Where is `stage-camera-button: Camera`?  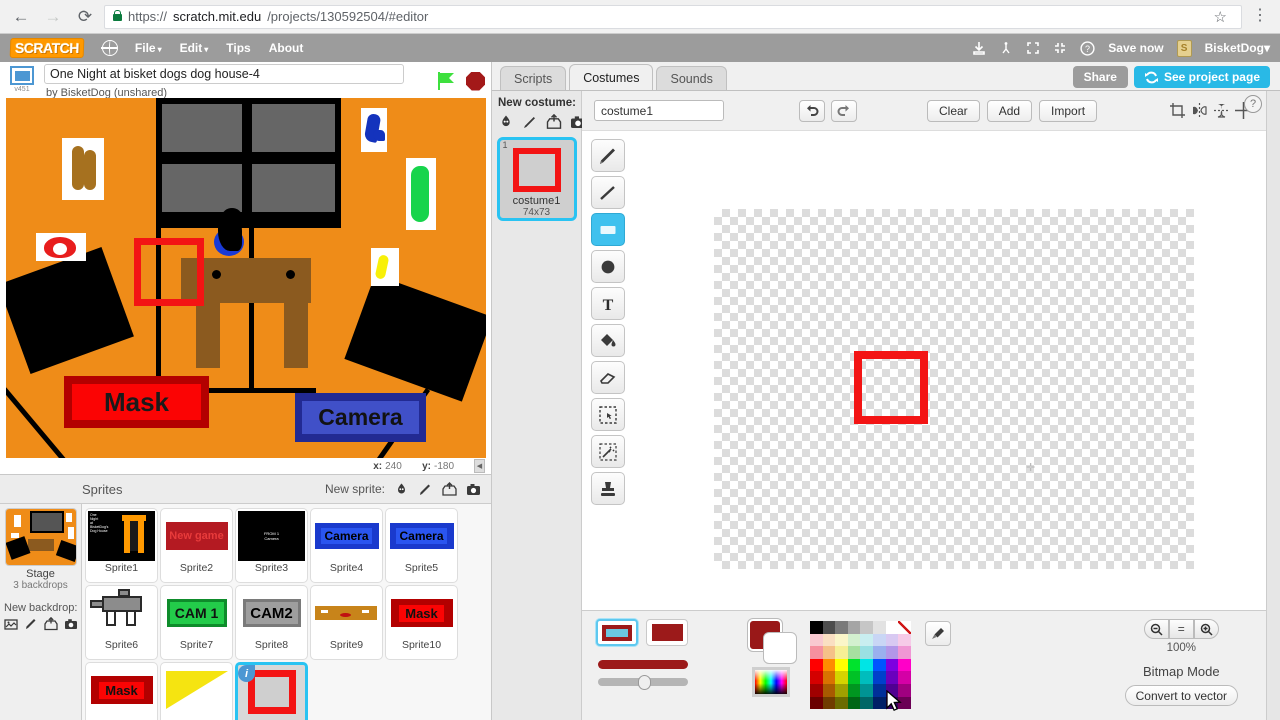 stage-camera-button: Camera is located at coordinates (360, 417).